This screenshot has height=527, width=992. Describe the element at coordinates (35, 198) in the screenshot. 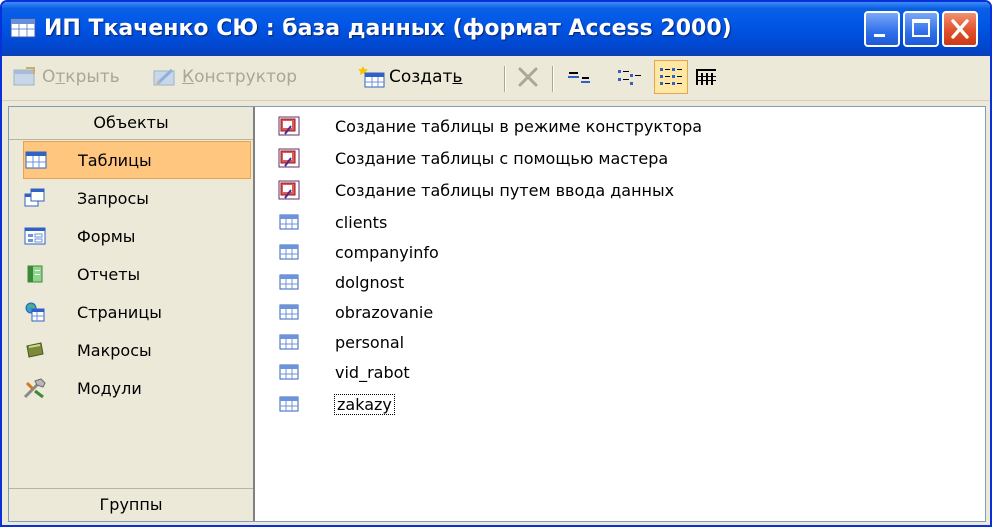

I see `query-icon` at that location.